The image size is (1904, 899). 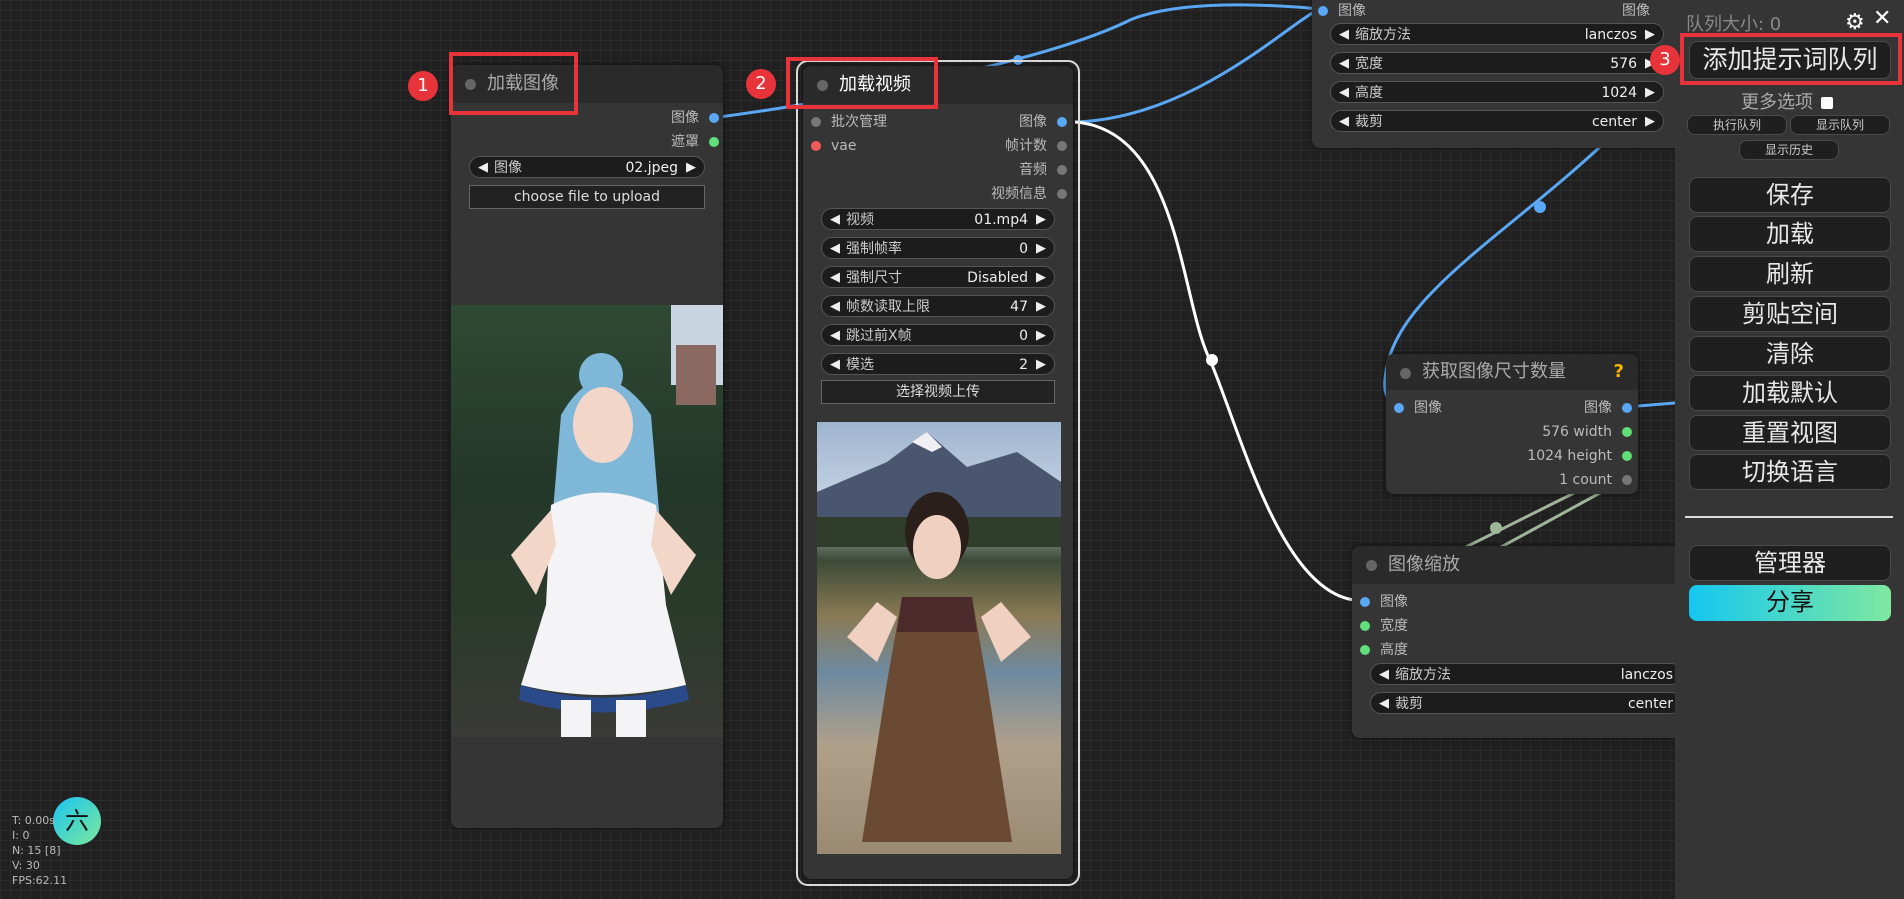 What do you see at coordinates (1494, 371) in the screenshot?
I see `get-image-size-title-text: 获取图像尺寸数量` at bounding box center [1494, 371].